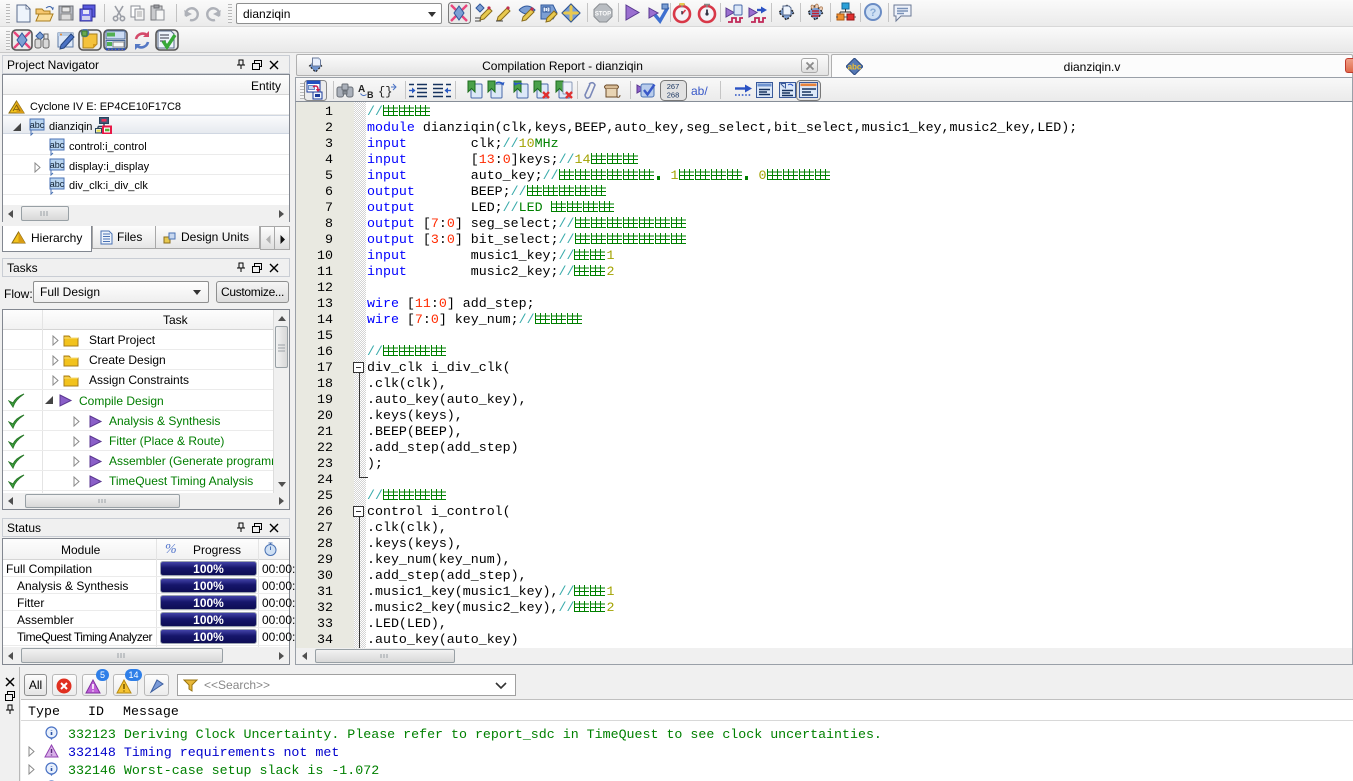 Image resolution: width=1353 pixels, height=781 pixels. I want to click on svg-text: ab/, so click(699, 91).